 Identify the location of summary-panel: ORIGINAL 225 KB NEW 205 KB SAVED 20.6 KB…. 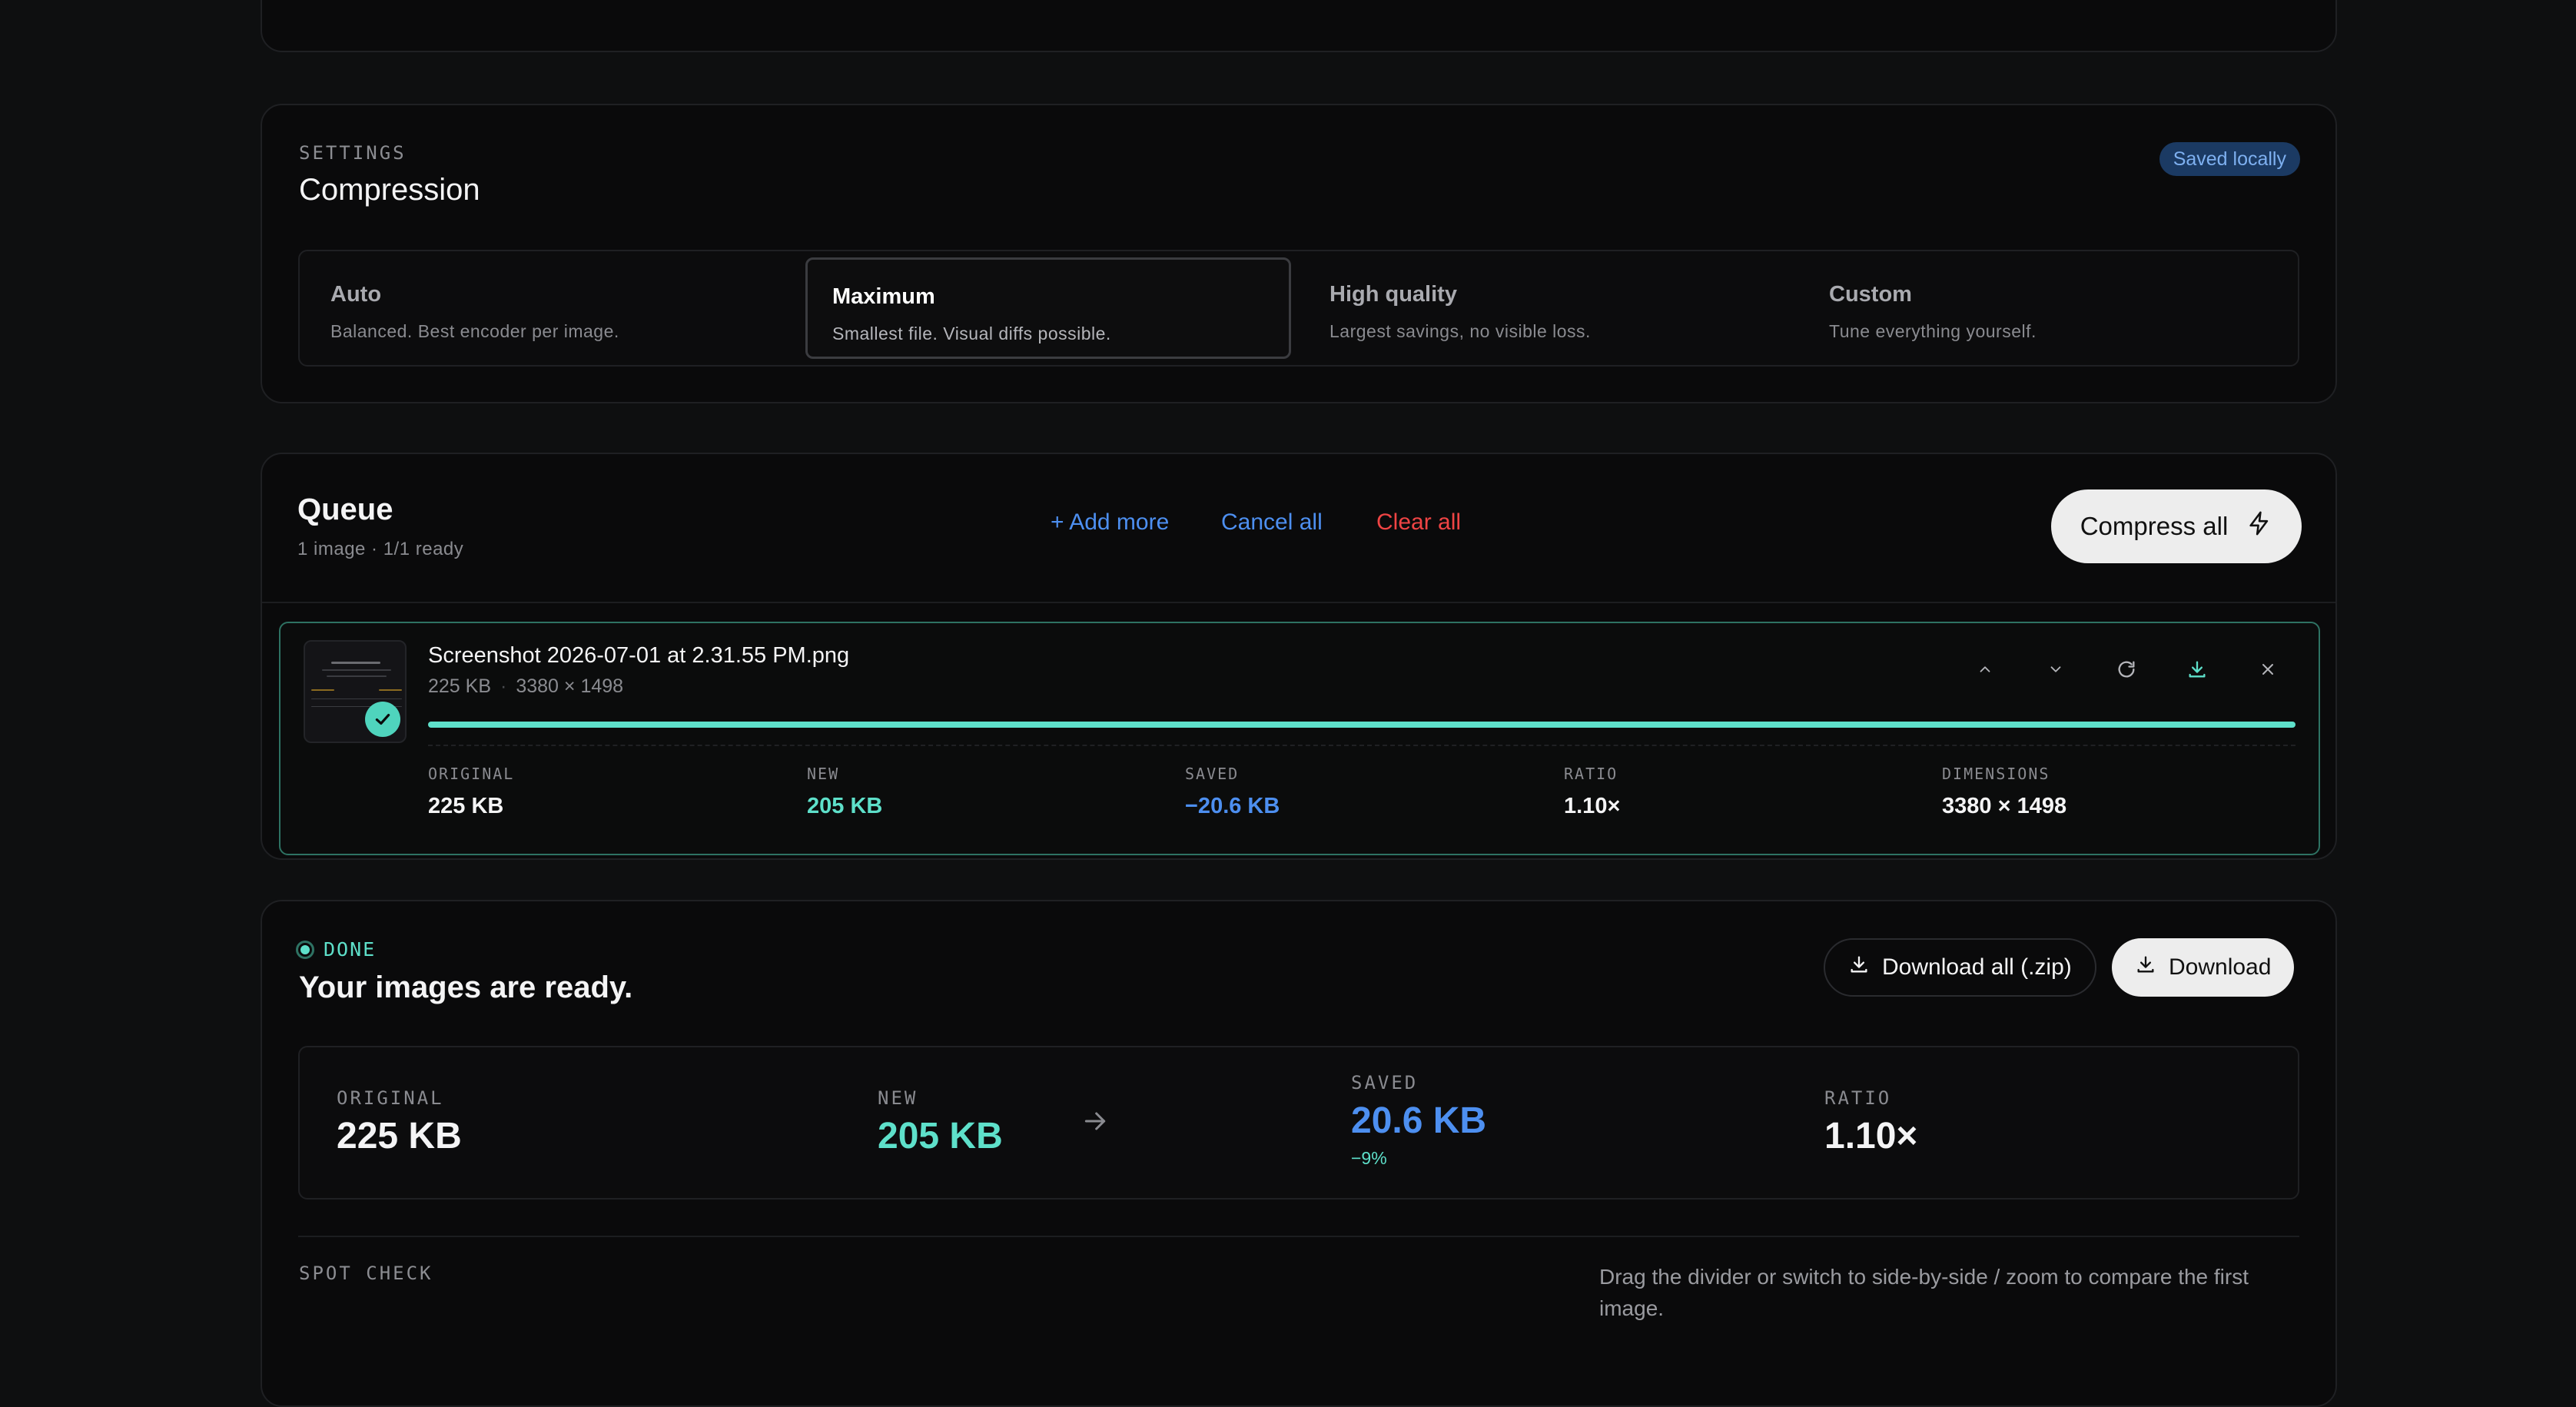
(1298, 1123).